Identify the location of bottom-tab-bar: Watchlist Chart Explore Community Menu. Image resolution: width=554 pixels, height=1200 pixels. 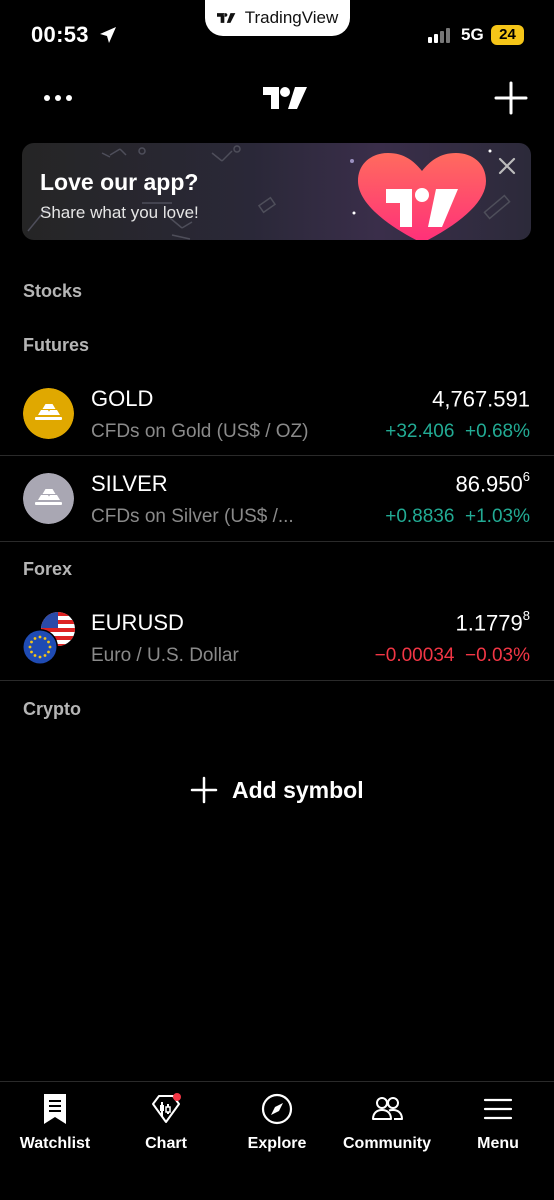
(277, 1140).